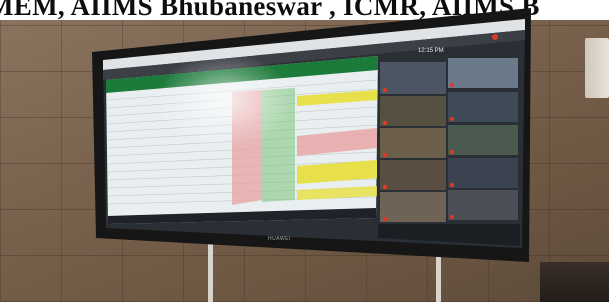 This screenshot has width=609, height=302. I want to click on tv-brand-label: HUAWEI, so click(279, 239).